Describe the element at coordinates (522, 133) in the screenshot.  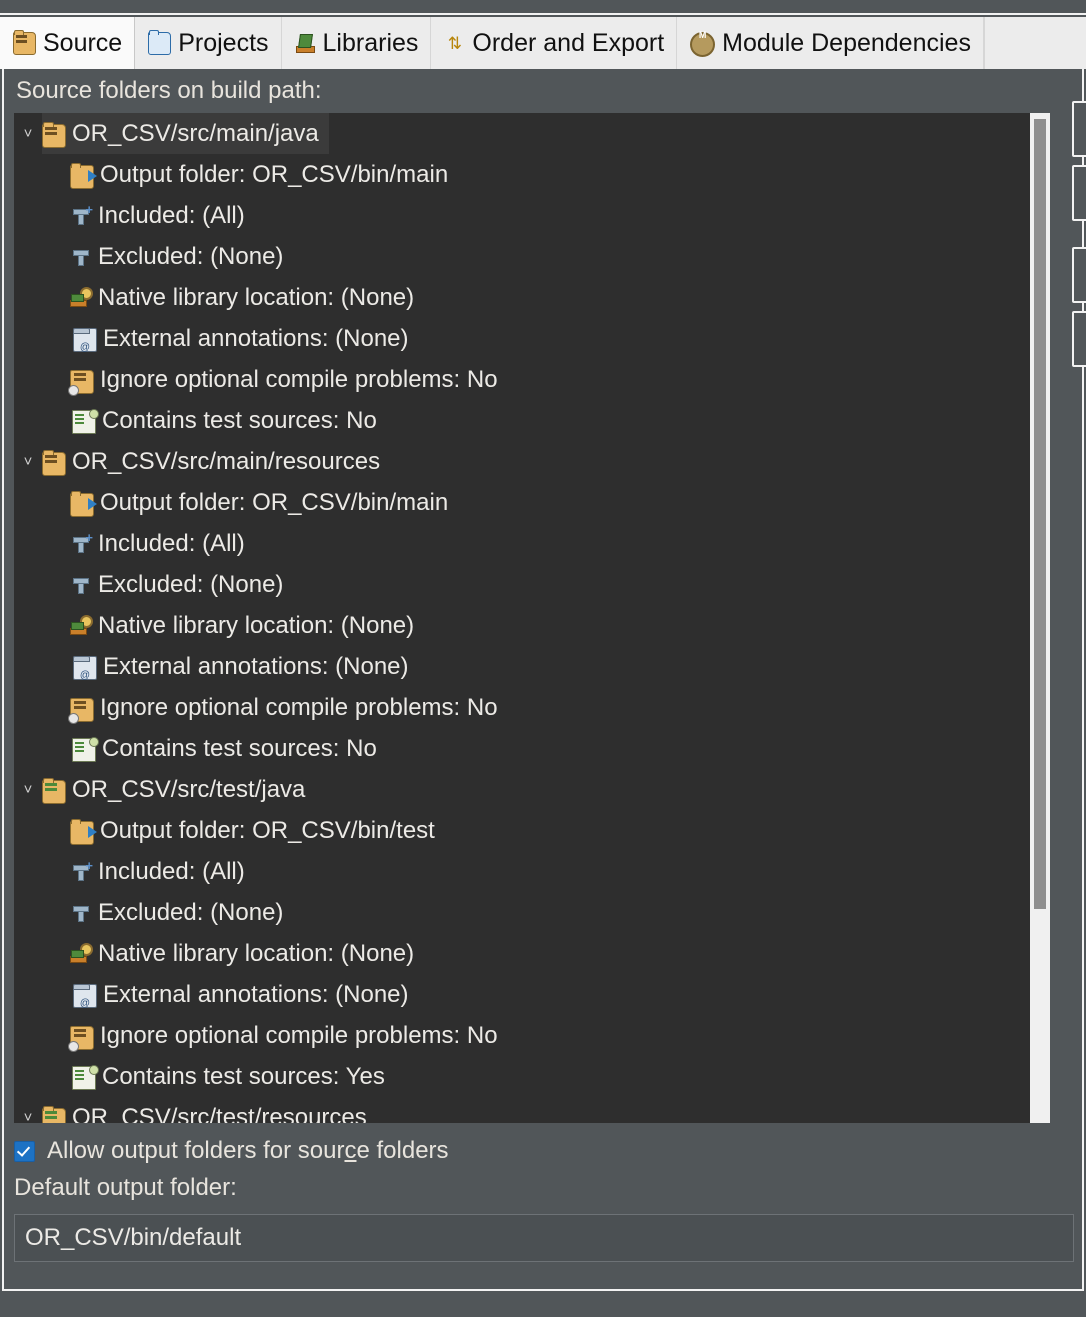
I see `tree-row: ˅ OR_CSV/src/main/java` at that location.